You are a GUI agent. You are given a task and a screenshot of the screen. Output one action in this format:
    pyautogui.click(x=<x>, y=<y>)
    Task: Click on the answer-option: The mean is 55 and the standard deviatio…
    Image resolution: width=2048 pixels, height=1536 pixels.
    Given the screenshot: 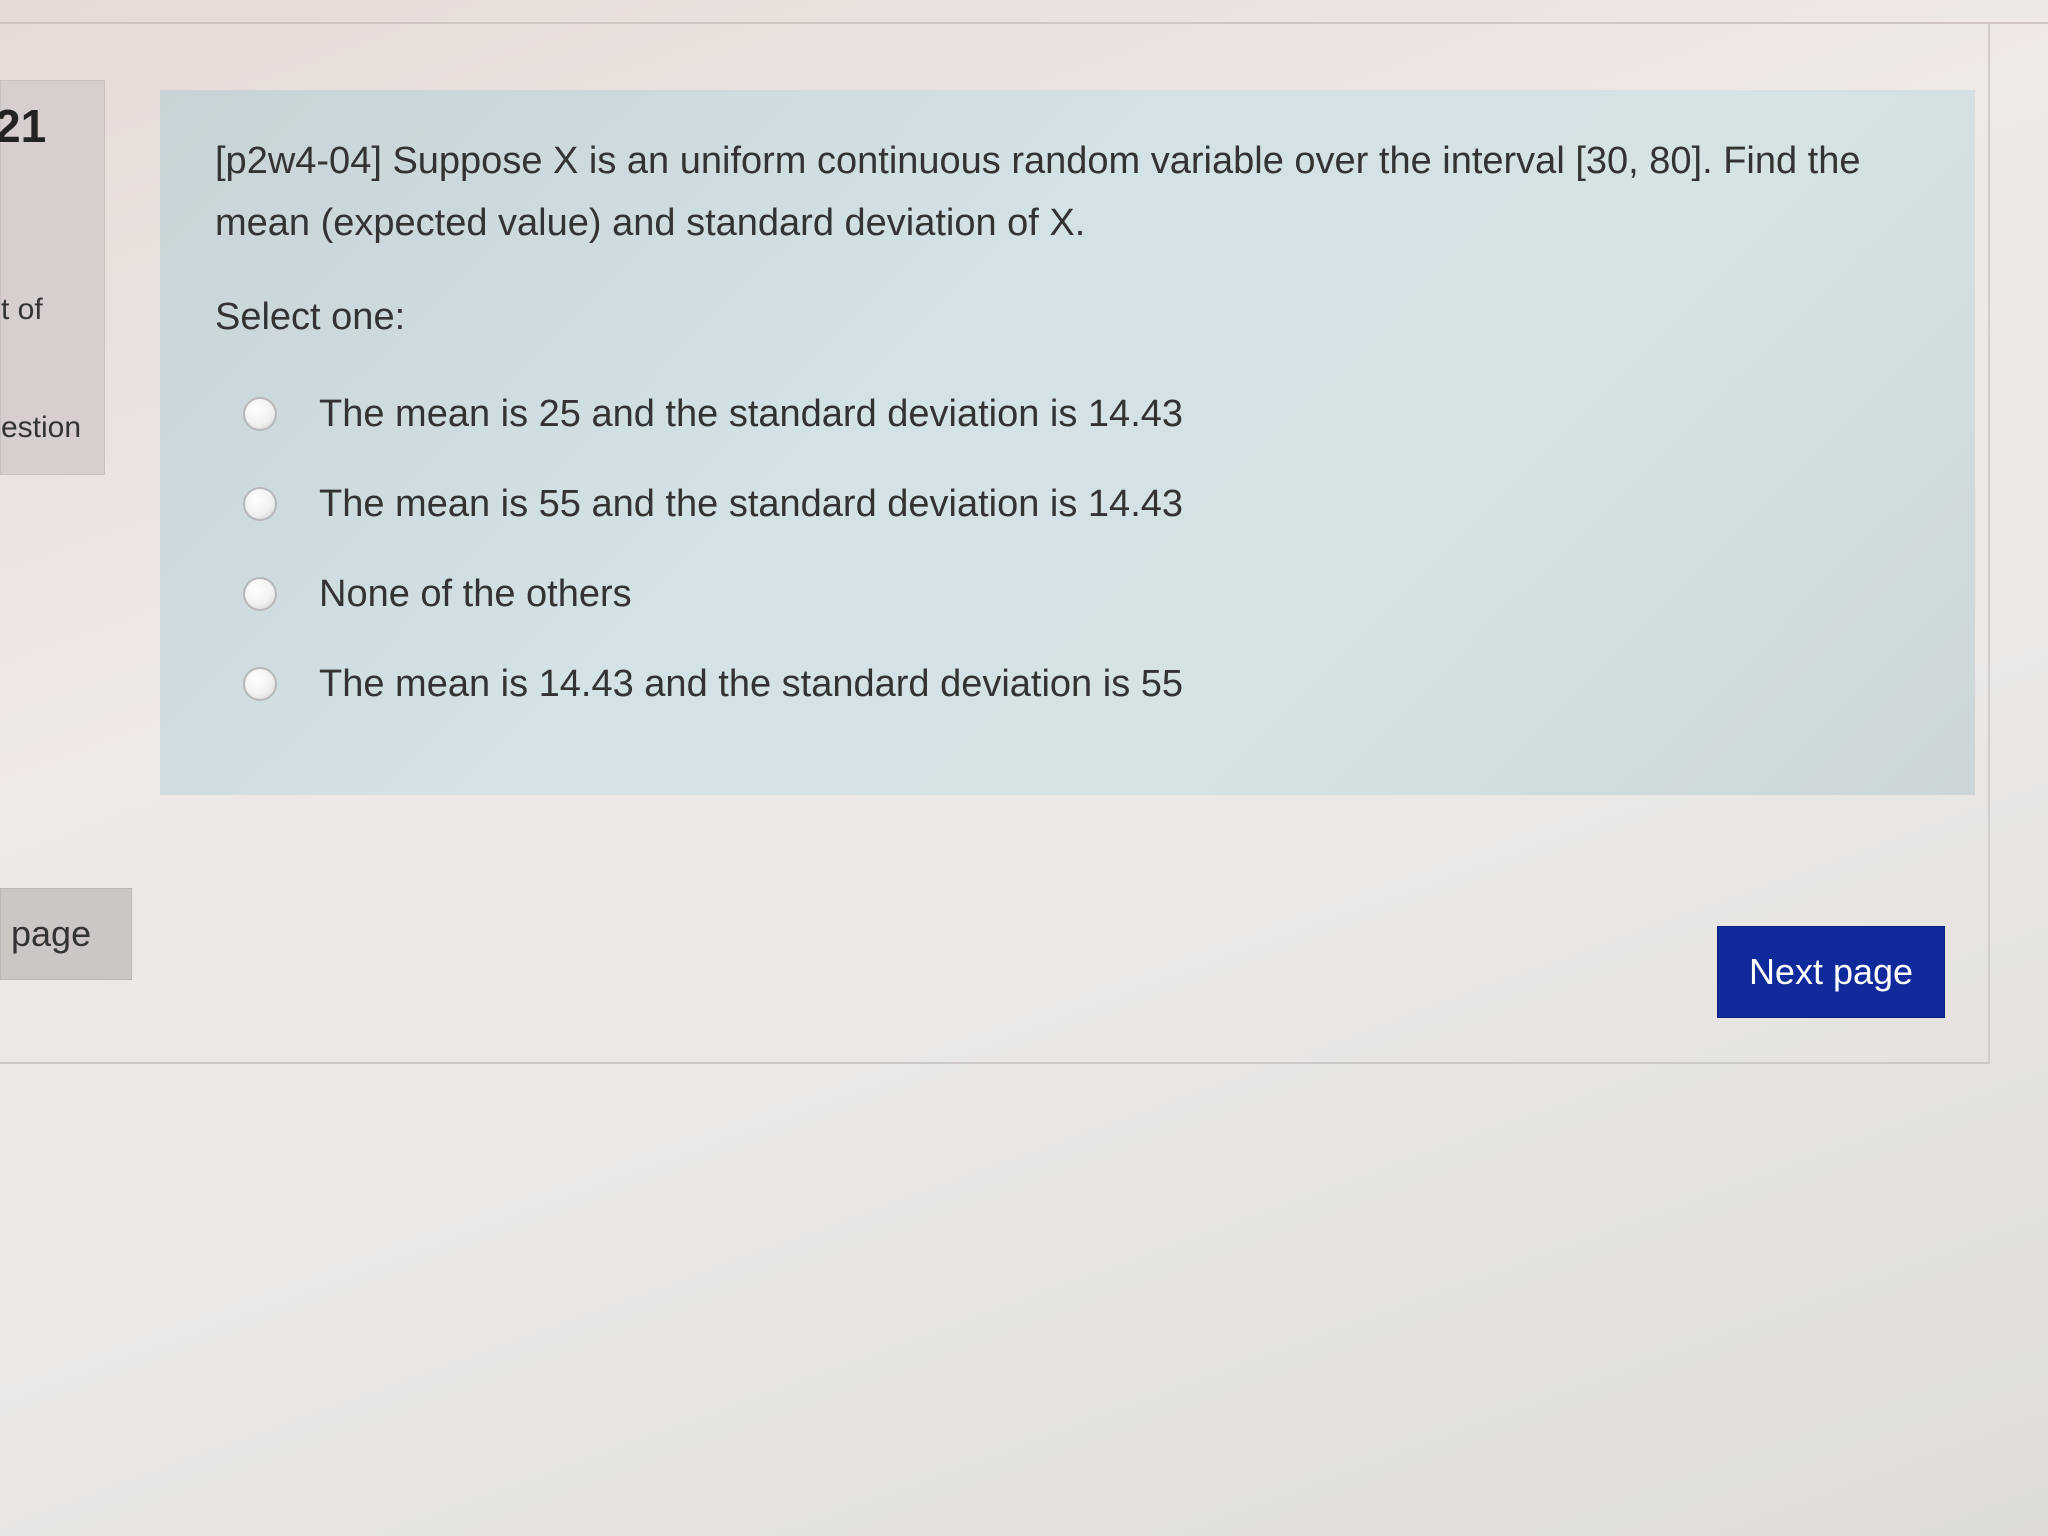 What is the action you would take?
    pyautogui.click(x=1067, y=504)
    